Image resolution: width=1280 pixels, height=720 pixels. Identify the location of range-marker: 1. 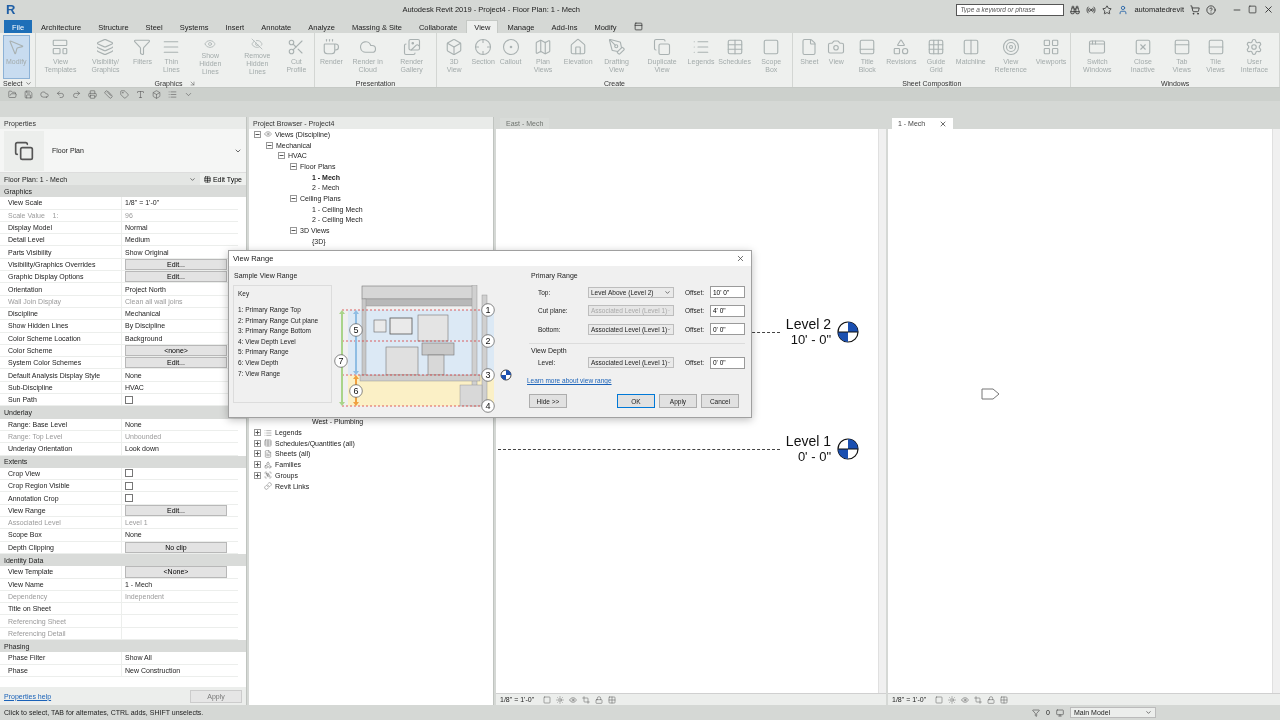
(488, 310).